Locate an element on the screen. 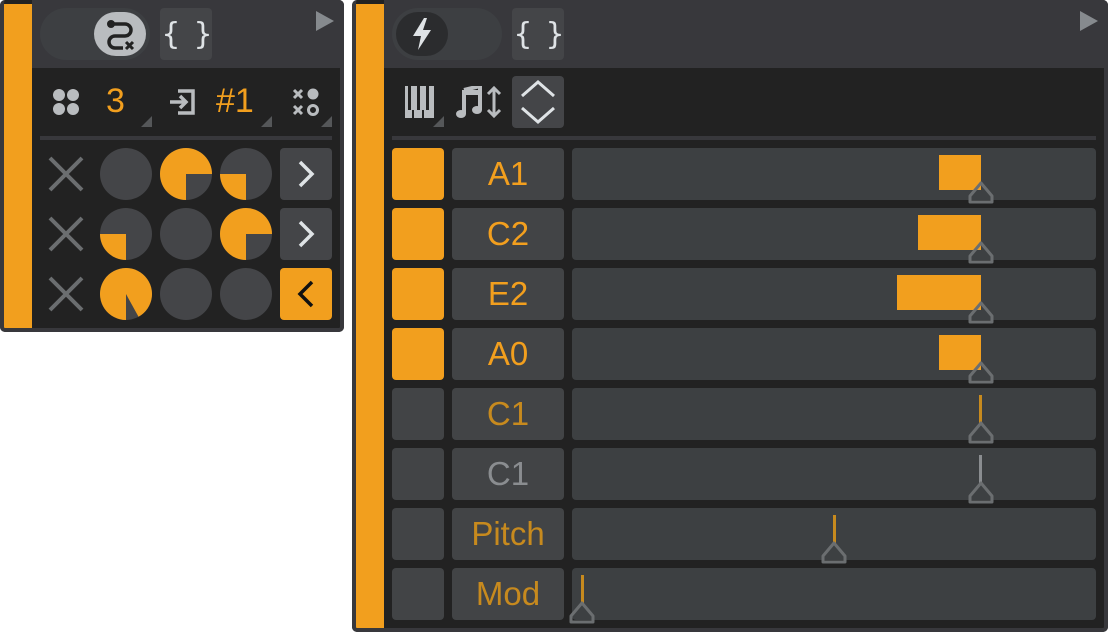 Image resolution: width=1108 pixels, height=632 pixels. row-label: A1 is located at coordinates (508, 174).